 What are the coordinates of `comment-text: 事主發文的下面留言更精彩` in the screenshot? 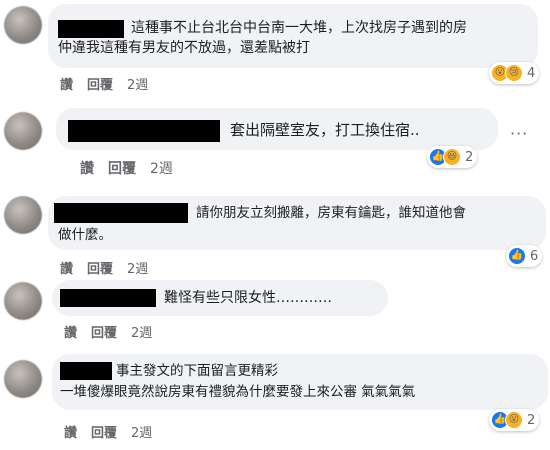 It's located at (197, 371).